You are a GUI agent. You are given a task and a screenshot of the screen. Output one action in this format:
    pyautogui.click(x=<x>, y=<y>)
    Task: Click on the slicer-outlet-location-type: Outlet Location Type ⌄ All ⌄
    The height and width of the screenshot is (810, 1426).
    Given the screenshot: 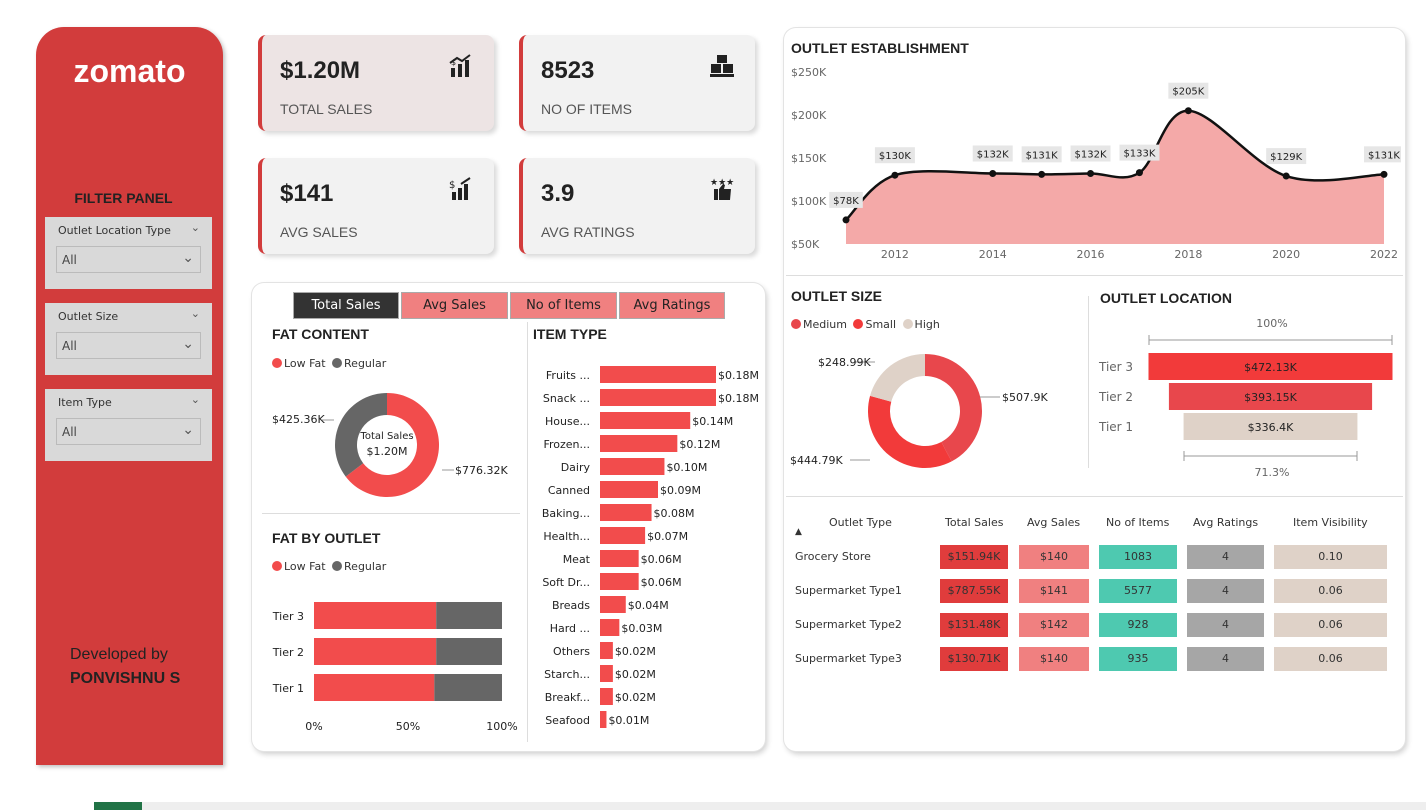 What is the action you would take?
    pyautogui.click(x=128, y=253)
    